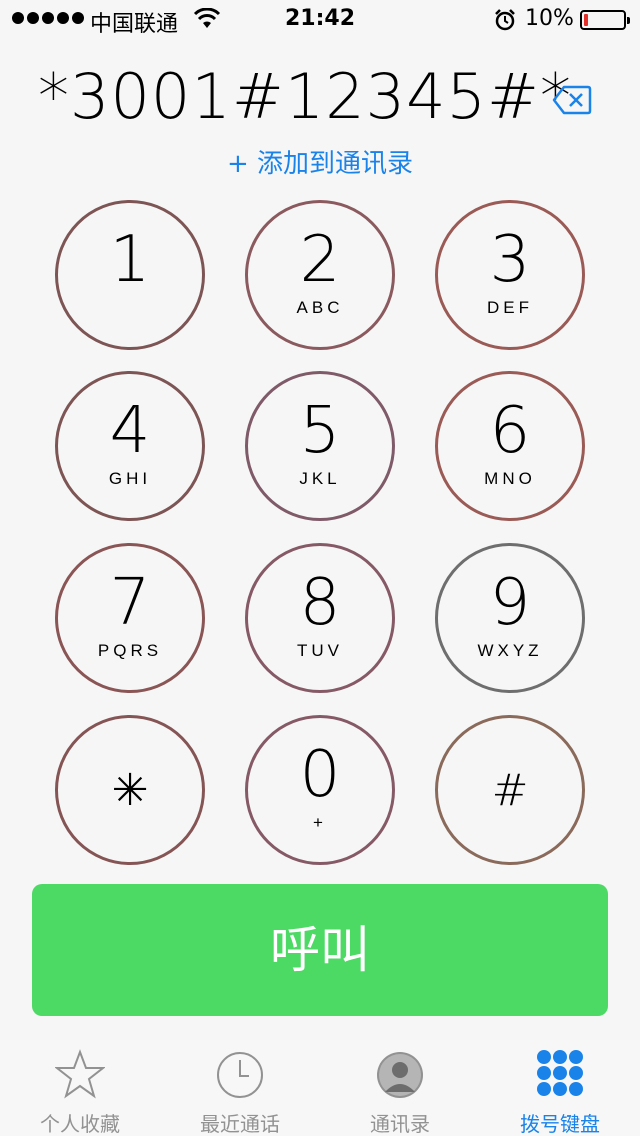 This screenshot has height=1136, width=640. I want to click on key-4: 4 GHI, so click(130, 446).